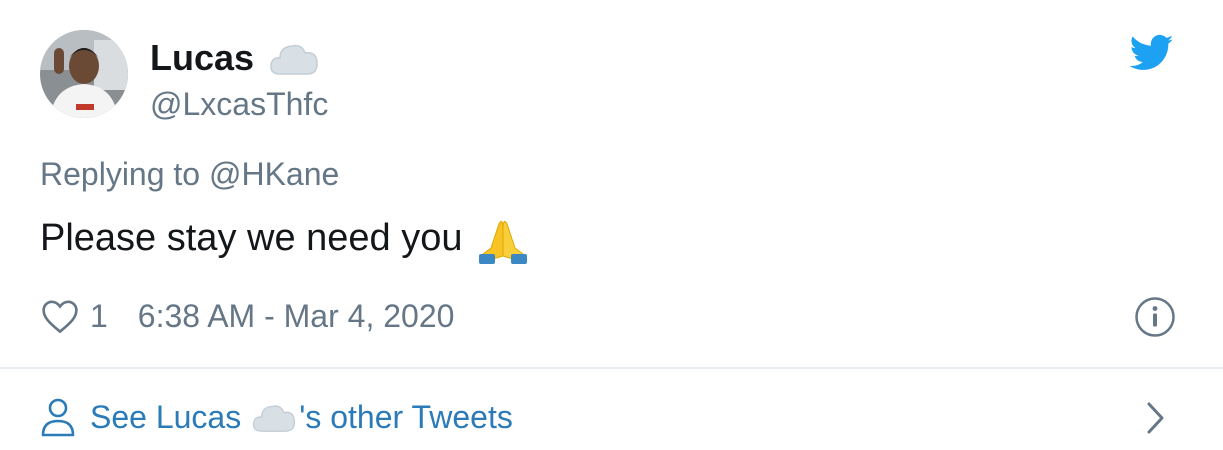 The width and height of the screenshot is (1223, 450). I want to click on footer-suffix: 's other Tweets, so click(406, 416).